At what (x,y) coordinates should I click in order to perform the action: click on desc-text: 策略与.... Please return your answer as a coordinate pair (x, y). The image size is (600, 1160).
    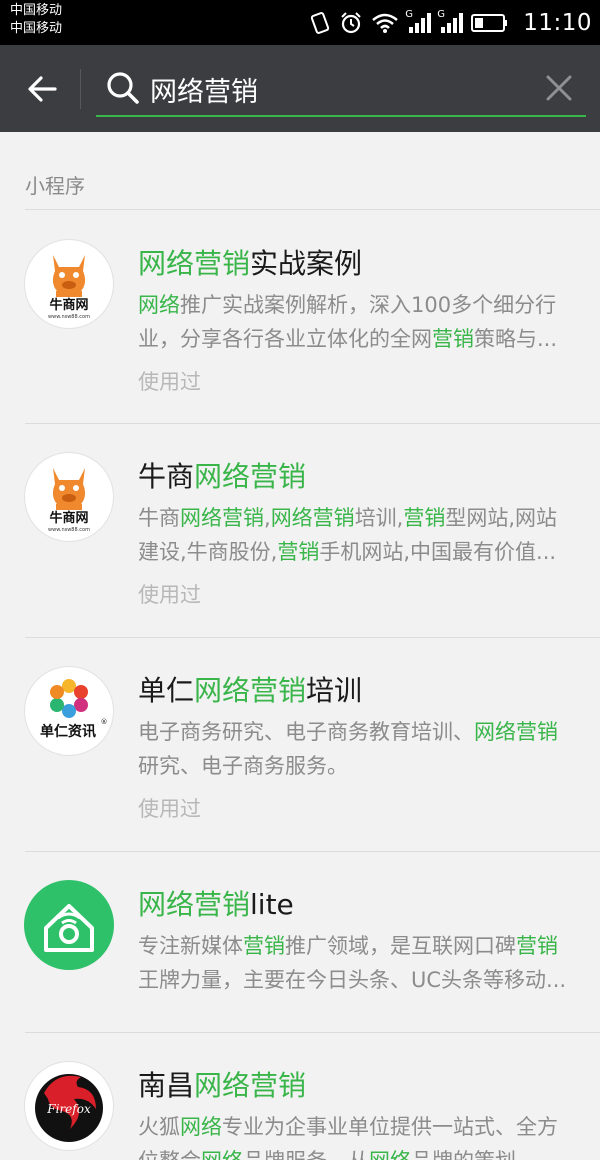
    Looking at the image, I should click on (516, 339).